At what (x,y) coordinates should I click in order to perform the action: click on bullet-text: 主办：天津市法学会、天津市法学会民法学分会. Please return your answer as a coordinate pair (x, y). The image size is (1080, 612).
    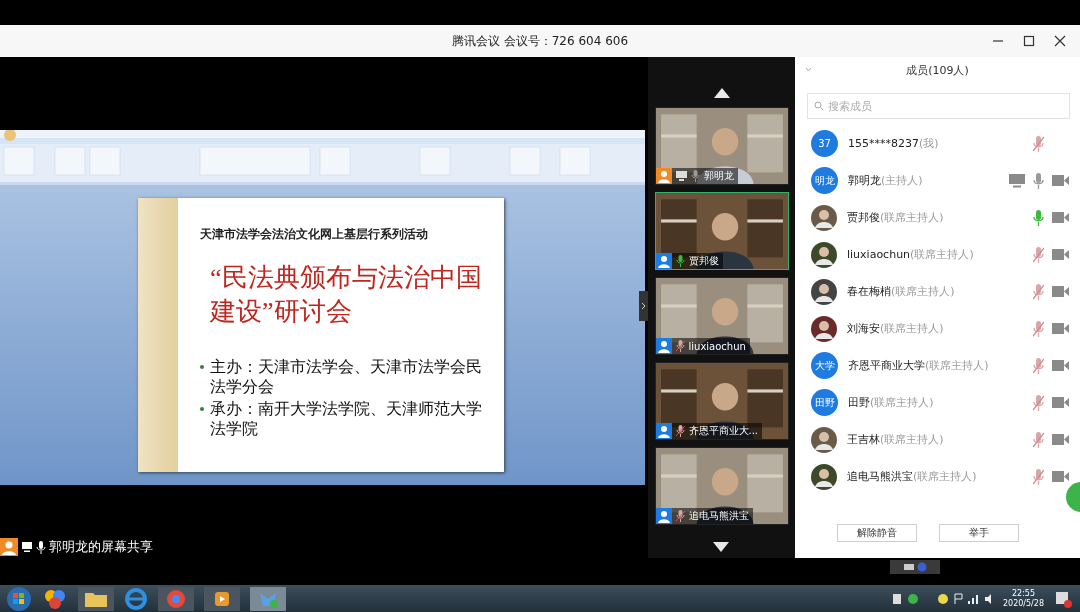
    Looking at the image, I should click on (346, 377).